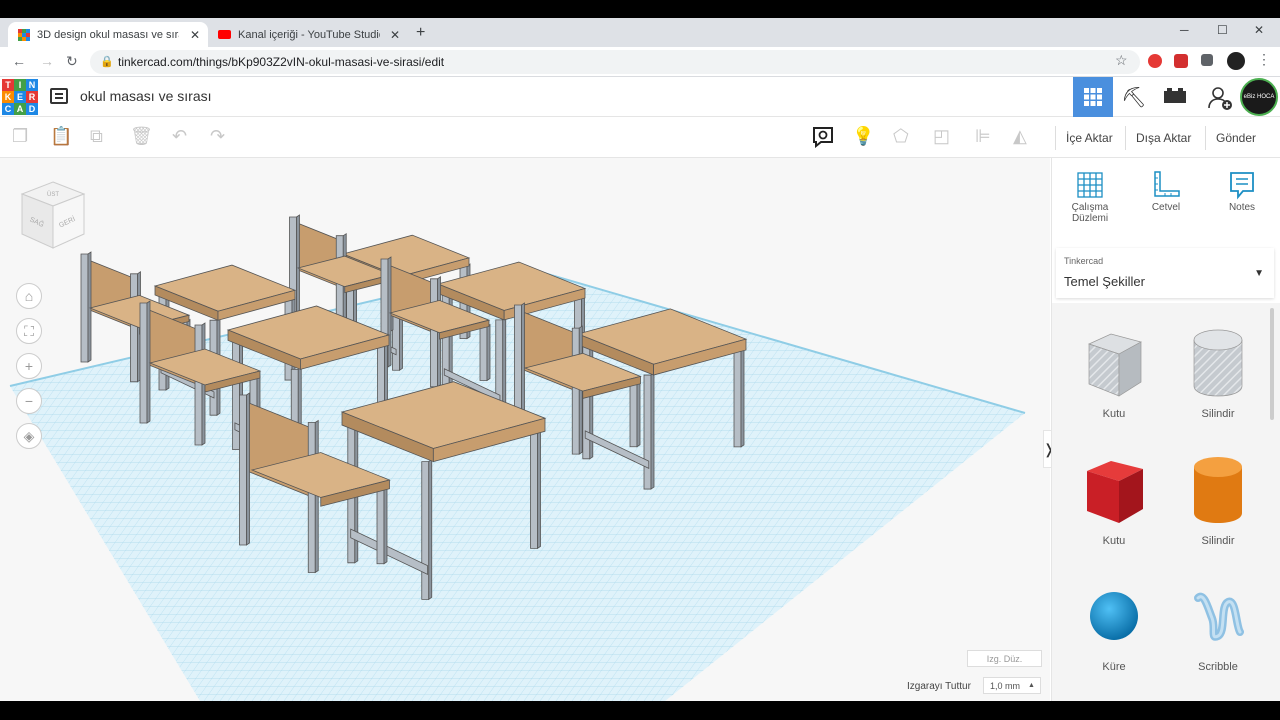 The width and height of the screenshot is (1280, 720). I want to click on sidebar-scrollbar, so click(1272, 364).